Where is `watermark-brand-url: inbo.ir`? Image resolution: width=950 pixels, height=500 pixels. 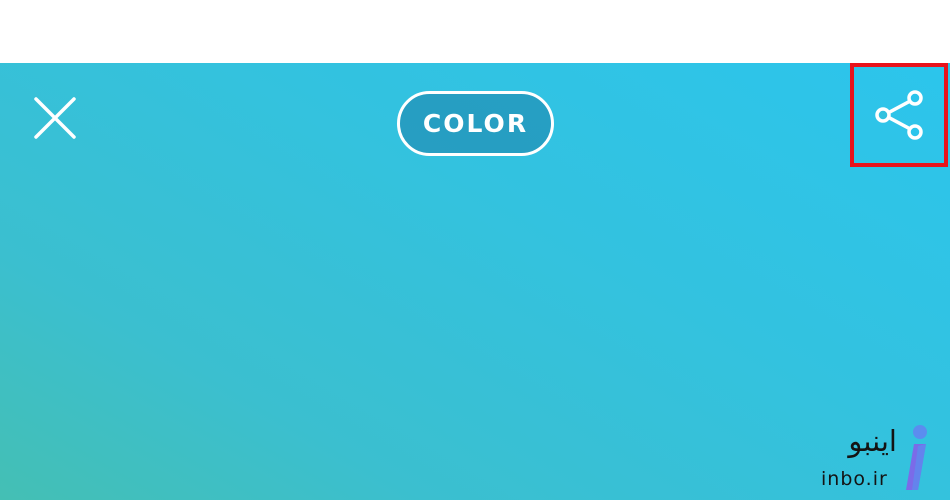 watermark-brand-url: inbo.ir is located at coordinates (854, 479).